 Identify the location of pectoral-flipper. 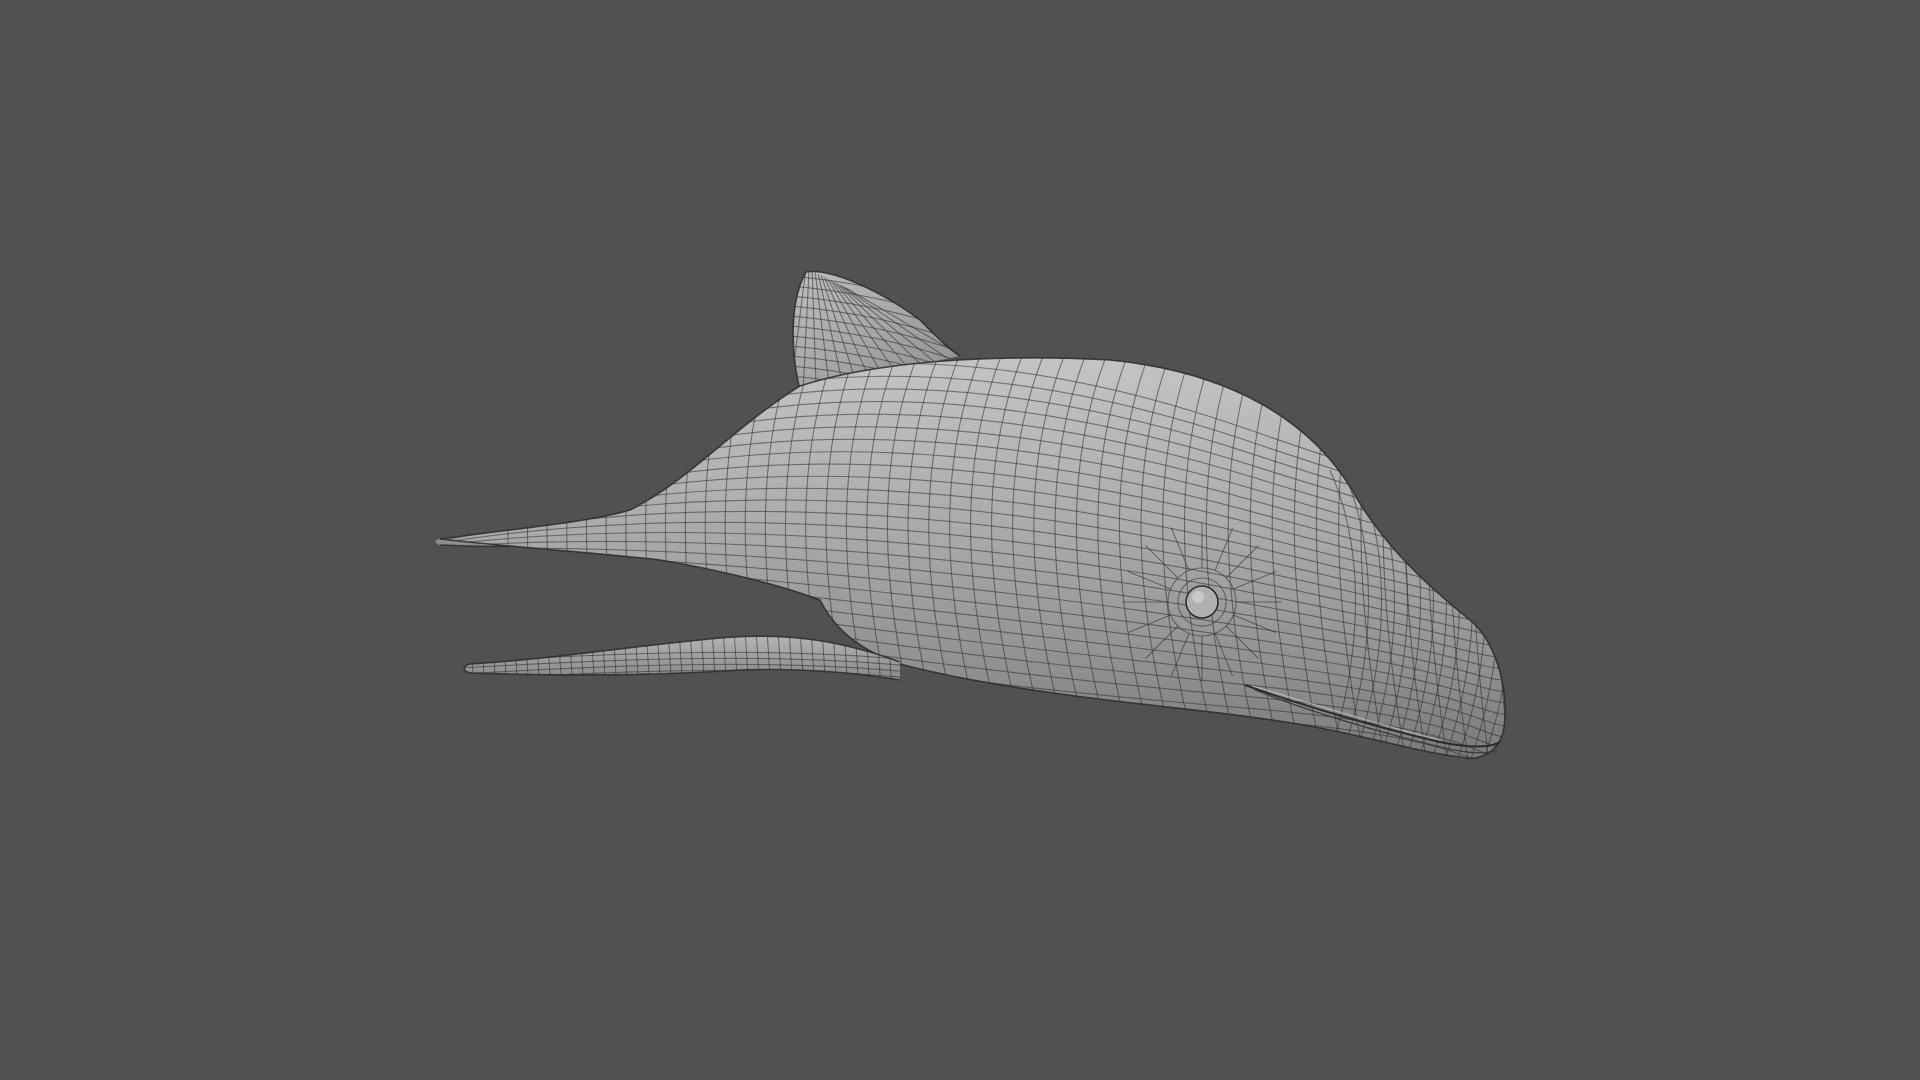
(682, 658).